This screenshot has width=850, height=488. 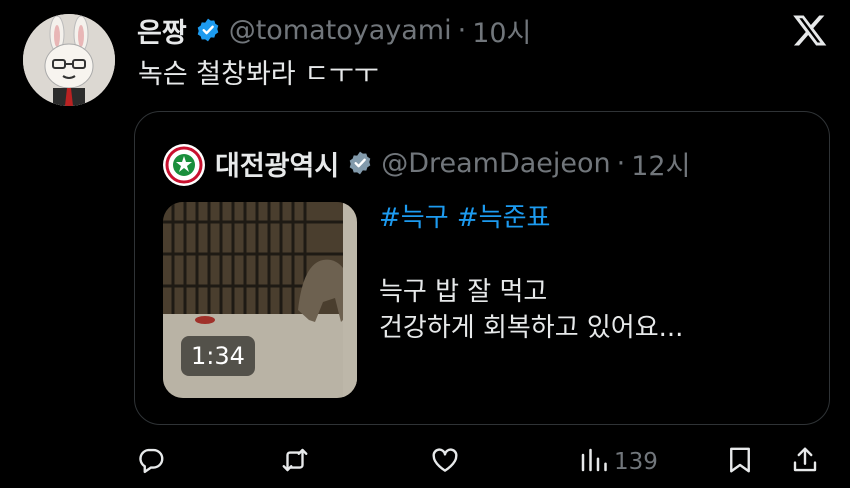 I want to click on share-icon, so click(x=805, y=462).